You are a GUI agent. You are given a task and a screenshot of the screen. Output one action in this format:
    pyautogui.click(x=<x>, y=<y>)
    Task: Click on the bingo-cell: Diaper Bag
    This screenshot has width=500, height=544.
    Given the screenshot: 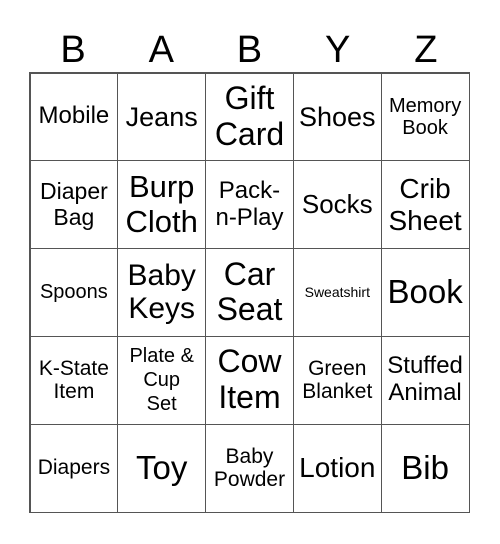 What is the action you would take?
    pyautogui.click(x=74, y=205)
    